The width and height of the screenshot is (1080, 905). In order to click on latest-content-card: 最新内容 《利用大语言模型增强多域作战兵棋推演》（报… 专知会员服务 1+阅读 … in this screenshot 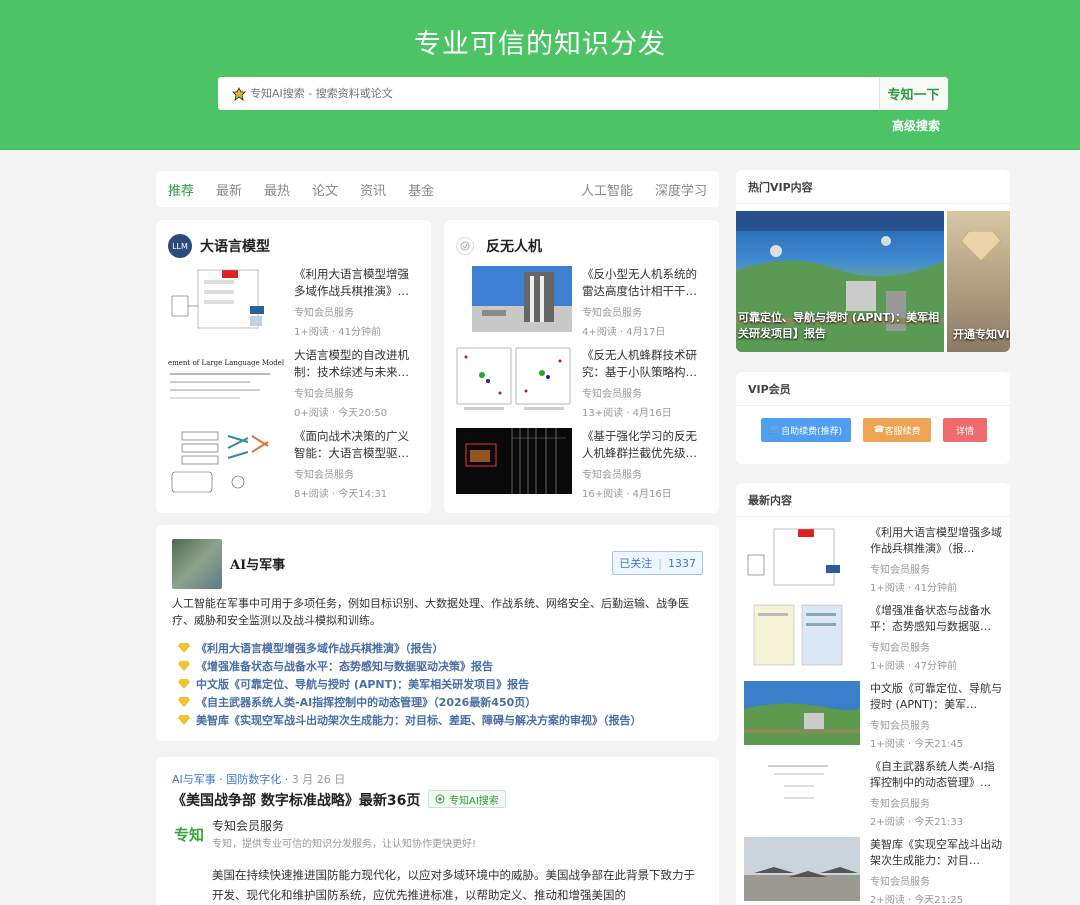, I will do `click(873, 694)`.